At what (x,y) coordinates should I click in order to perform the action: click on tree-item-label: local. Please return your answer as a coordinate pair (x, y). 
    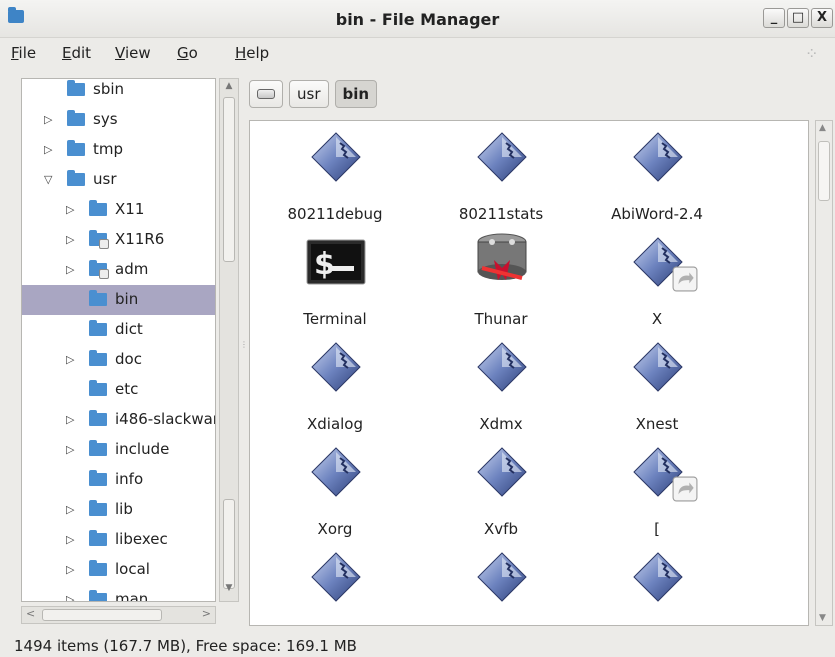
    Looking at the image, I should click on (132, 569).